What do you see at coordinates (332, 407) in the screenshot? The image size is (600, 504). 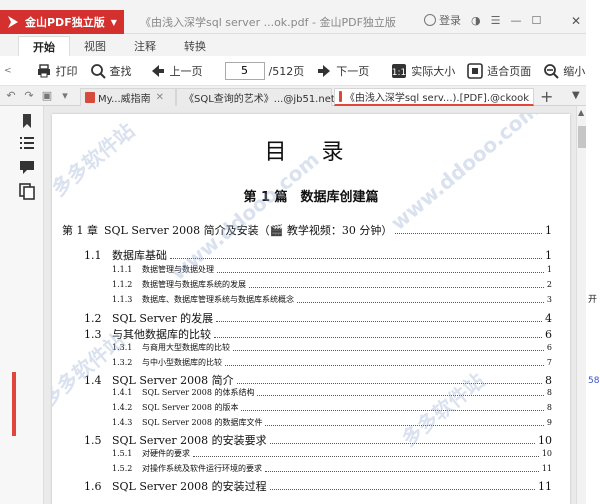 I see `toc-entry: 1.4.2 SQL Server 2008 的版本 8` at bounding box center [332, 407].